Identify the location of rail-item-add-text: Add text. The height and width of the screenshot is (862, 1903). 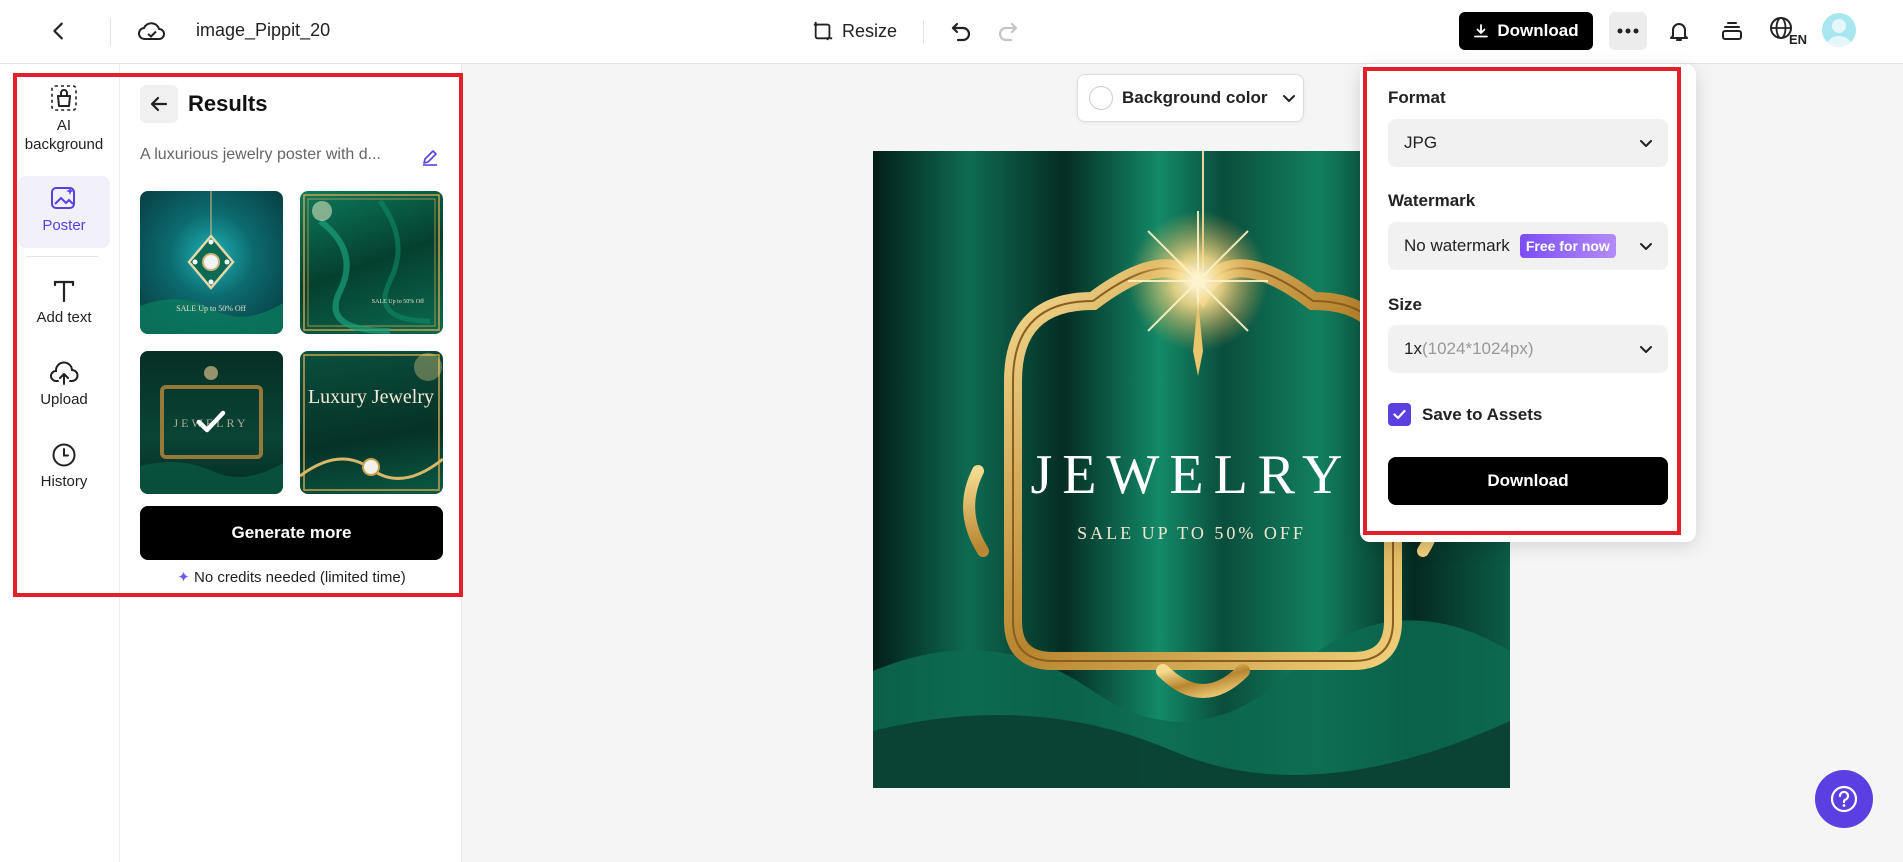
(64, 302).